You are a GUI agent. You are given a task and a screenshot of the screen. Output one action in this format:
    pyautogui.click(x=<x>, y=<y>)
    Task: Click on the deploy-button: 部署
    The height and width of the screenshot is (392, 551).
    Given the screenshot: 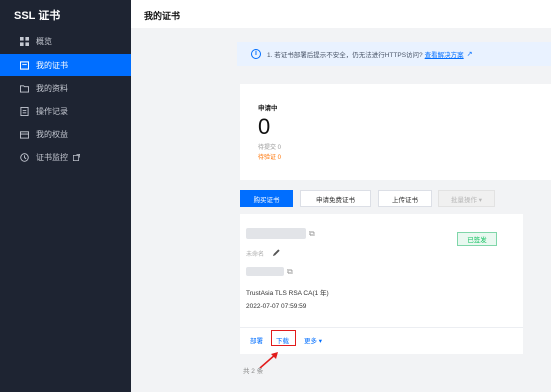 What is the action you would take?
    pyautogui.click(x=256, y=340)
    